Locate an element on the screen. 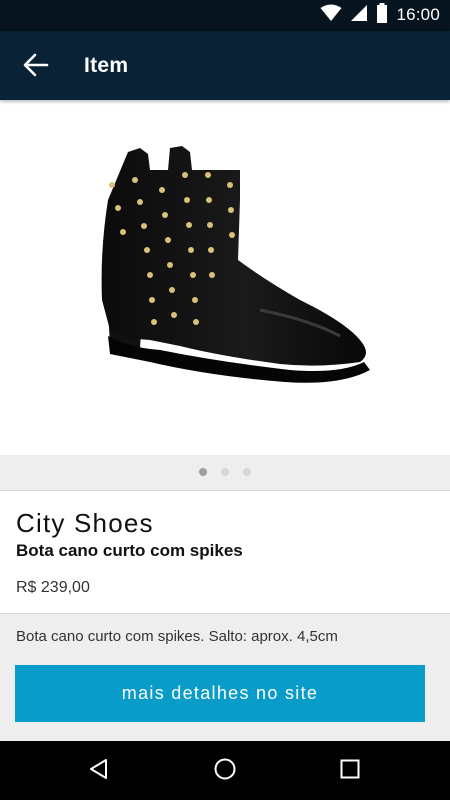 Image resolution: width=450 pixels, height=800 pixels. status-time: 16:00 is located at coordinates (418, 14).